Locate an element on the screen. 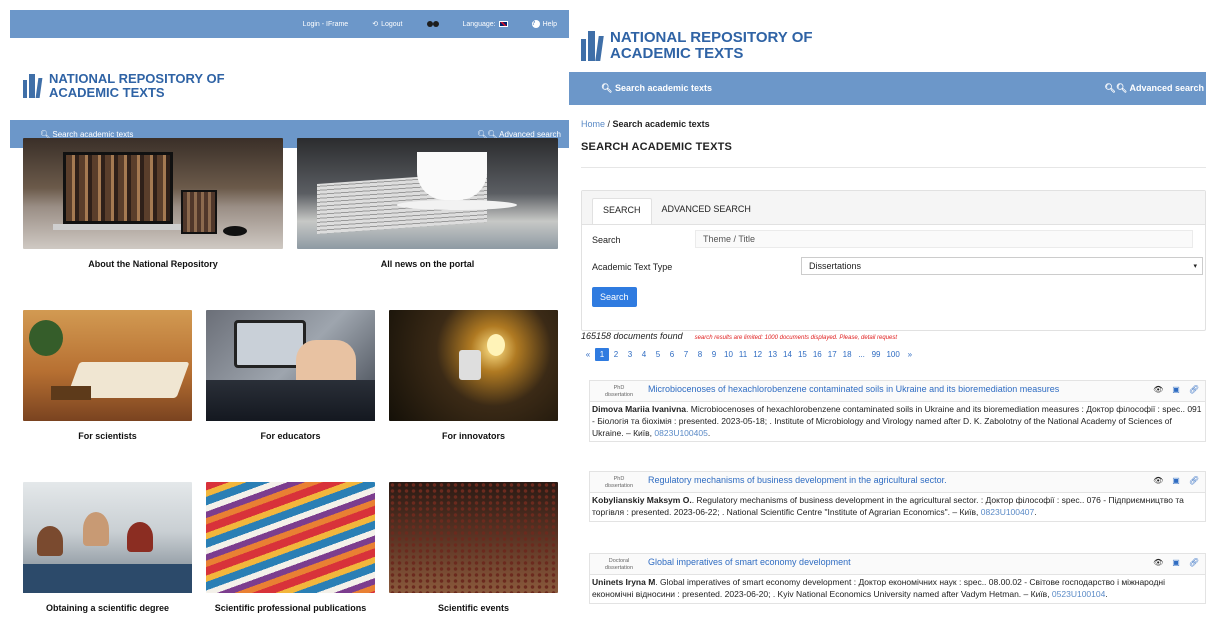  tile-publications: Scientific professional publications is located at coordinates (290, 547).